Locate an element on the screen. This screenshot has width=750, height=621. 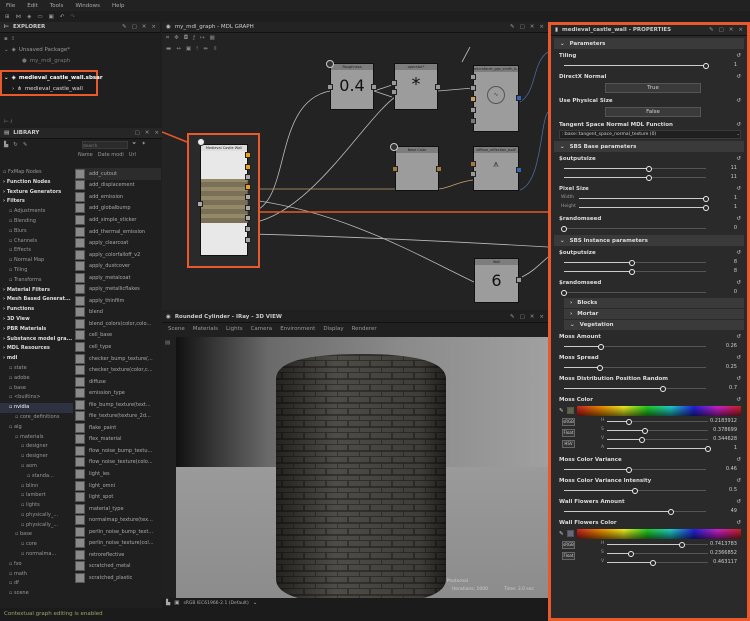
library-list-item: flex_material is located at coordinates (118, 440).